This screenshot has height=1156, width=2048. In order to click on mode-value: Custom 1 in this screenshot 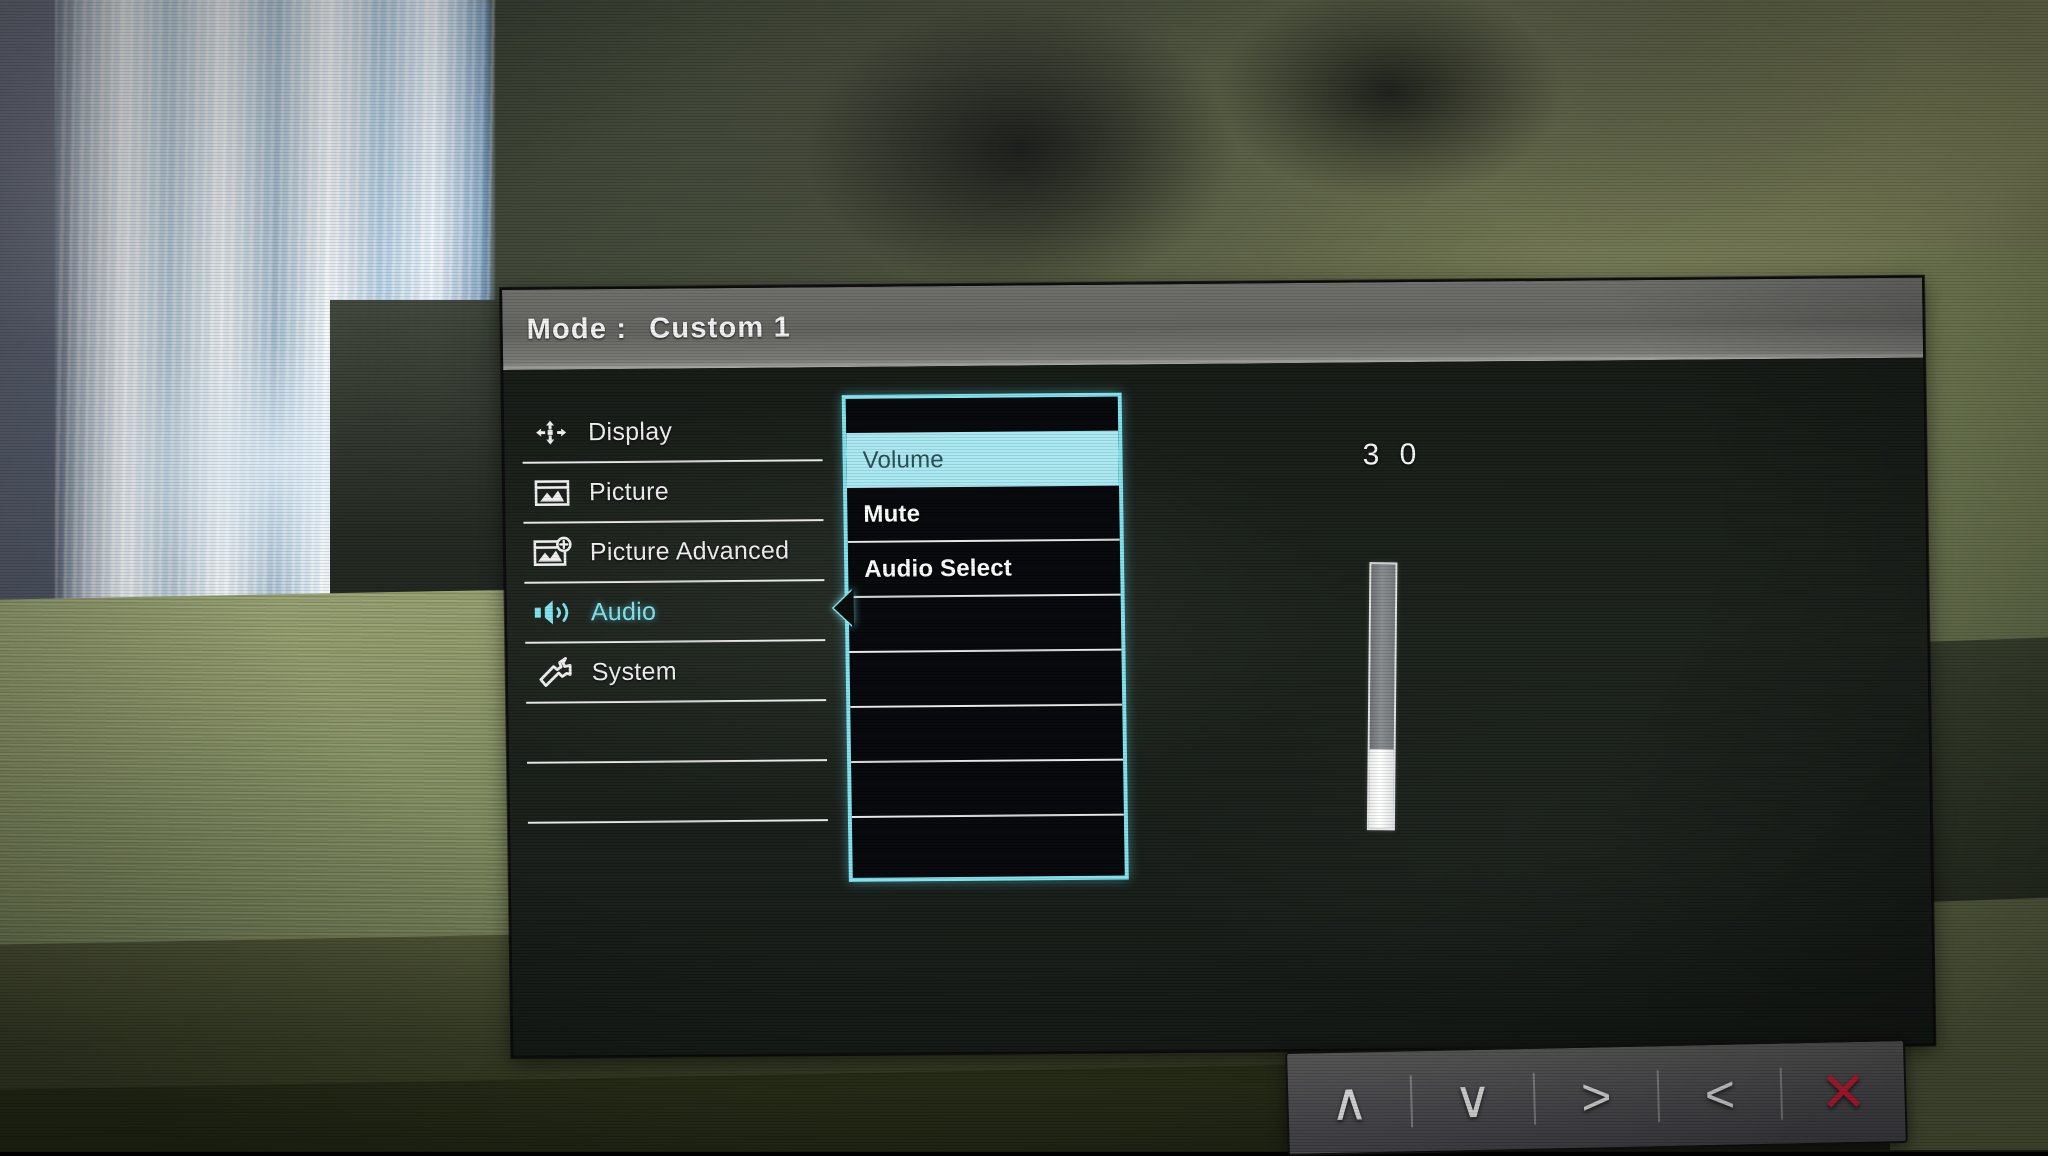, I will do `click(720, 327)`.